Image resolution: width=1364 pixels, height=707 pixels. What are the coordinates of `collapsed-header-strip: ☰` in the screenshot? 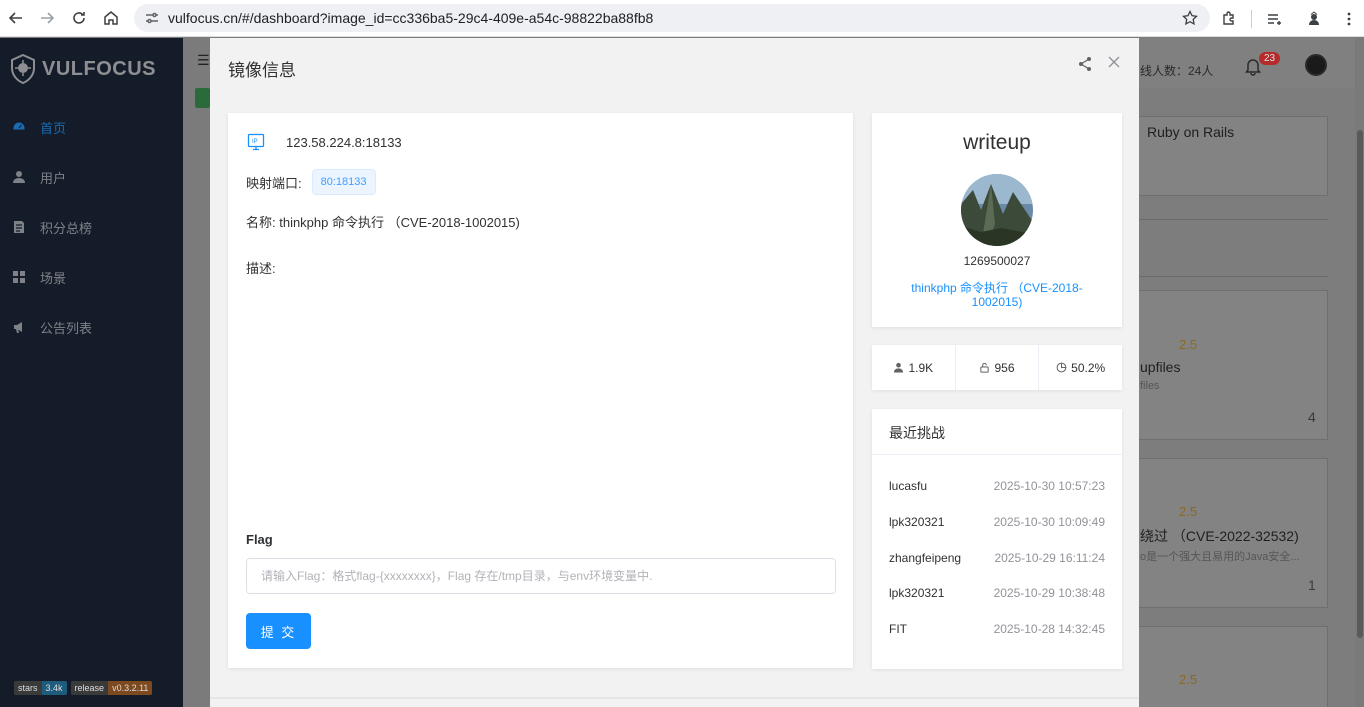 It's located at (196, 372).